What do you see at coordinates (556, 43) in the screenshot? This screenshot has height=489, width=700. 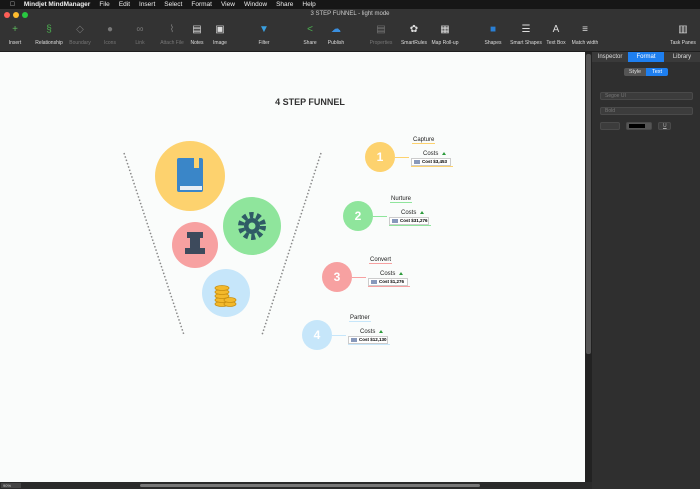 I see `toolbar-label: Text Box` at bounding box center [556, 43].